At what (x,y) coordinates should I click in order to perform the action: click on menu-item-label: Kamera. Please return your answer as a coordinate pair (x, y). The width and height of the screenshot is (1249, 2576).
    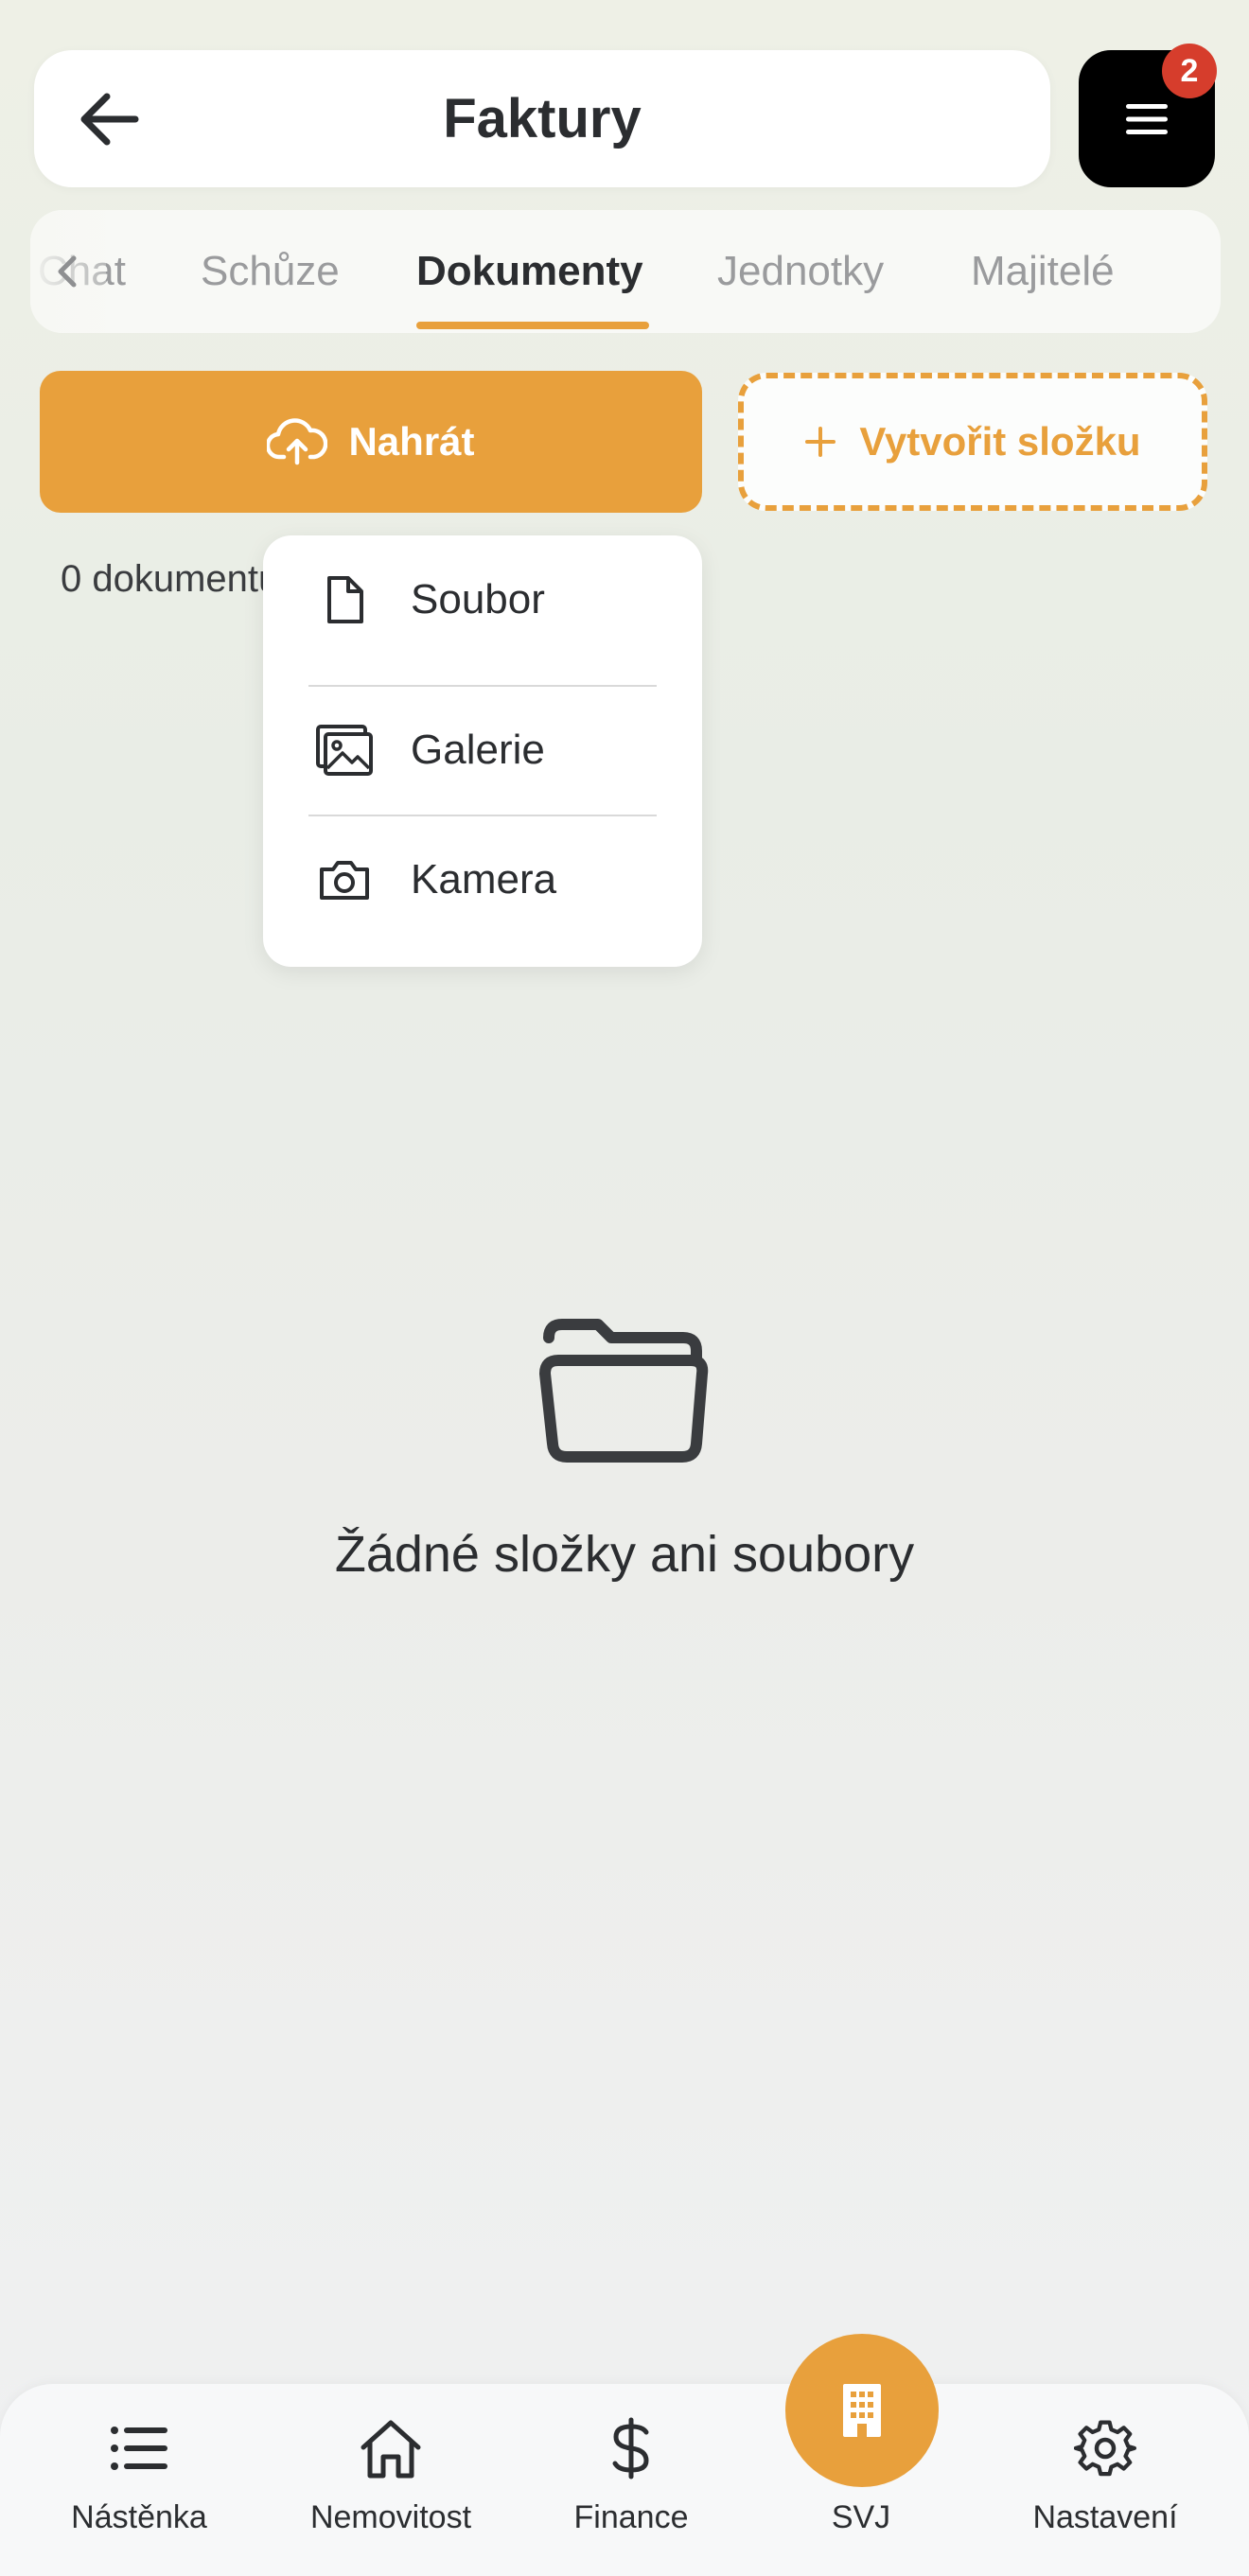
    Looking at the image, I should click on (484, 879).